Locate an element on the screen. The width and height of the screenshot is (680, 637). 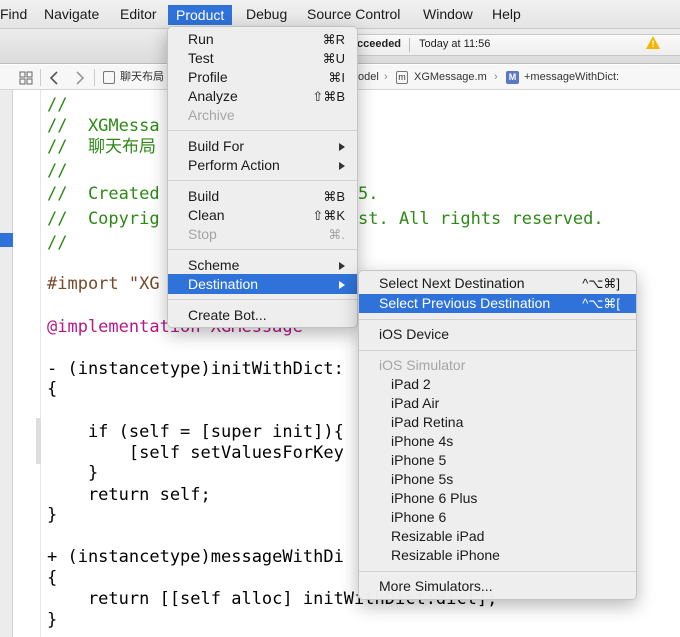
simulator-item: iPhone 6 Plus is located at coordinates (434, 498).